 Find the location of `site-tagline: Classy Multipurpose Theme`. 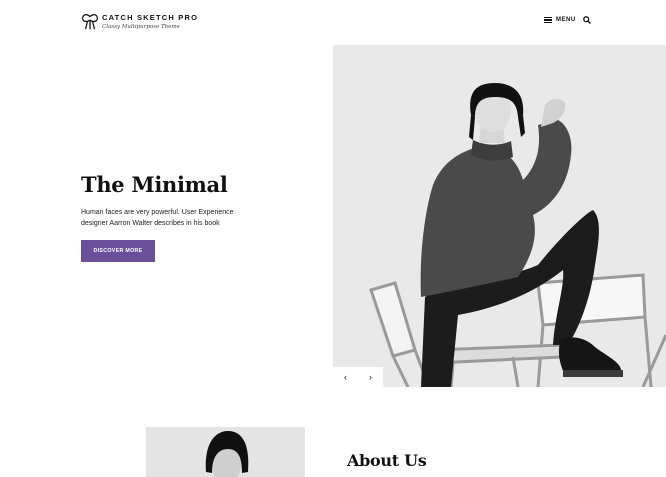

site-tagline: Classy Multipurpose Theme is located at coordinates (141, 27).